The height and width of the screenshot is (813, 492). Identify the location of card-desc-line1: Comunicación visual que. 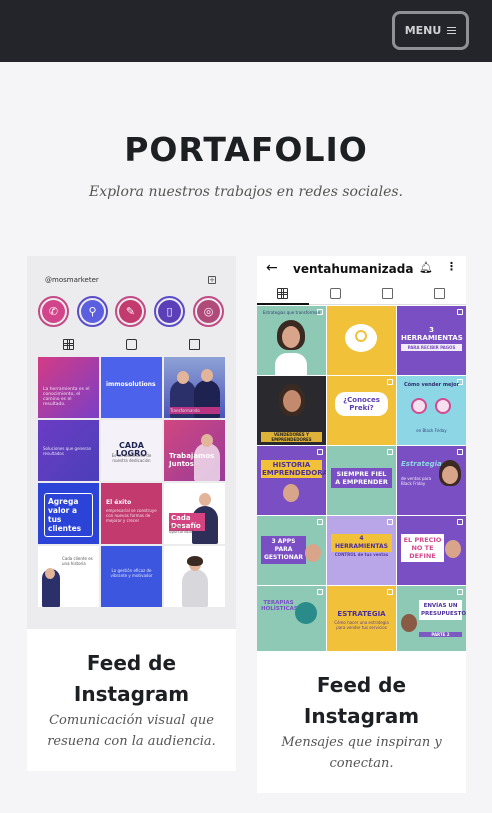
(131, 720).